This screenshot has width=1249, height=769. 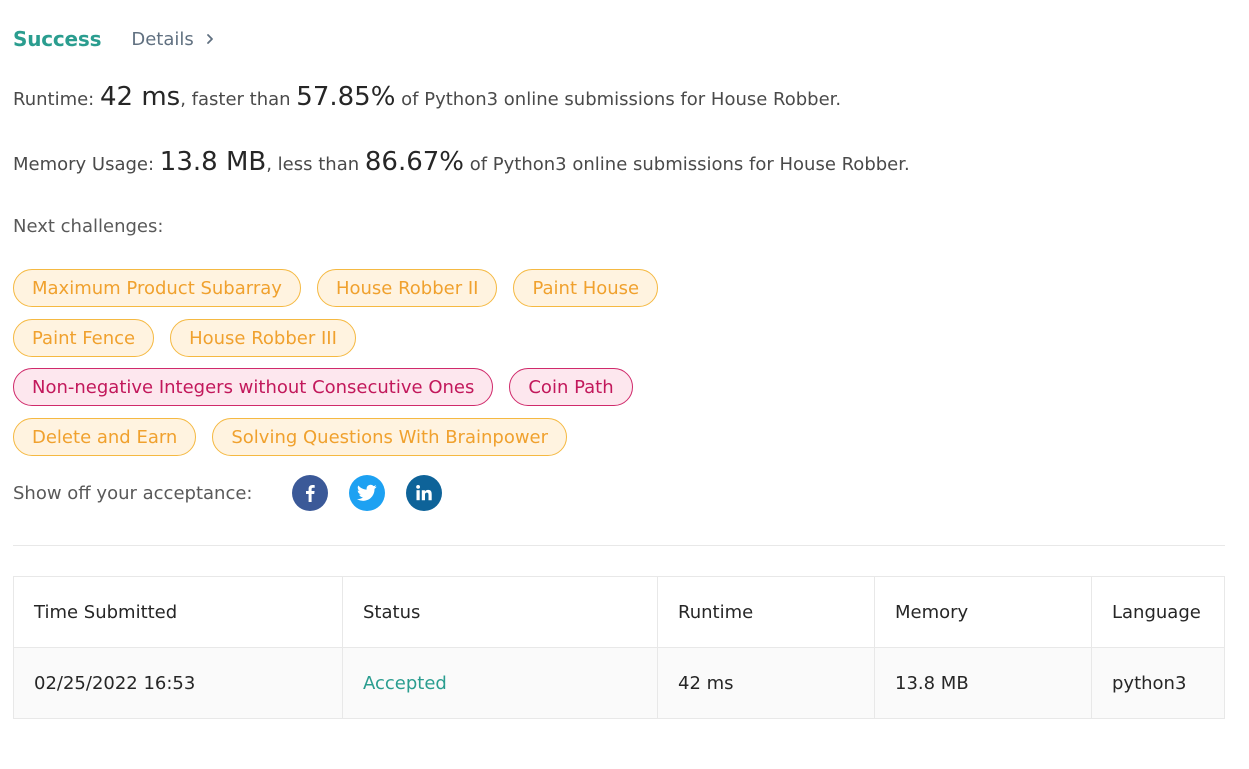 I want to click on runtime-percent: 57.85%, so click(x=346, y=97).